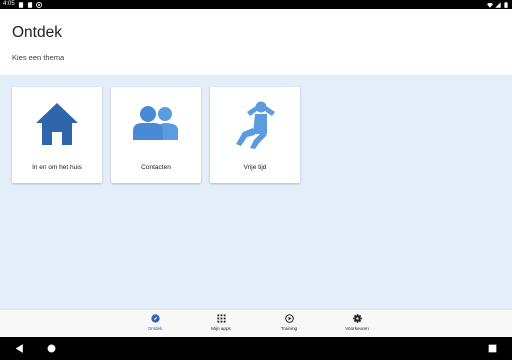 The image size is (512, 360). I want to click on nav-label: Mijn apps, so click(221, 328).